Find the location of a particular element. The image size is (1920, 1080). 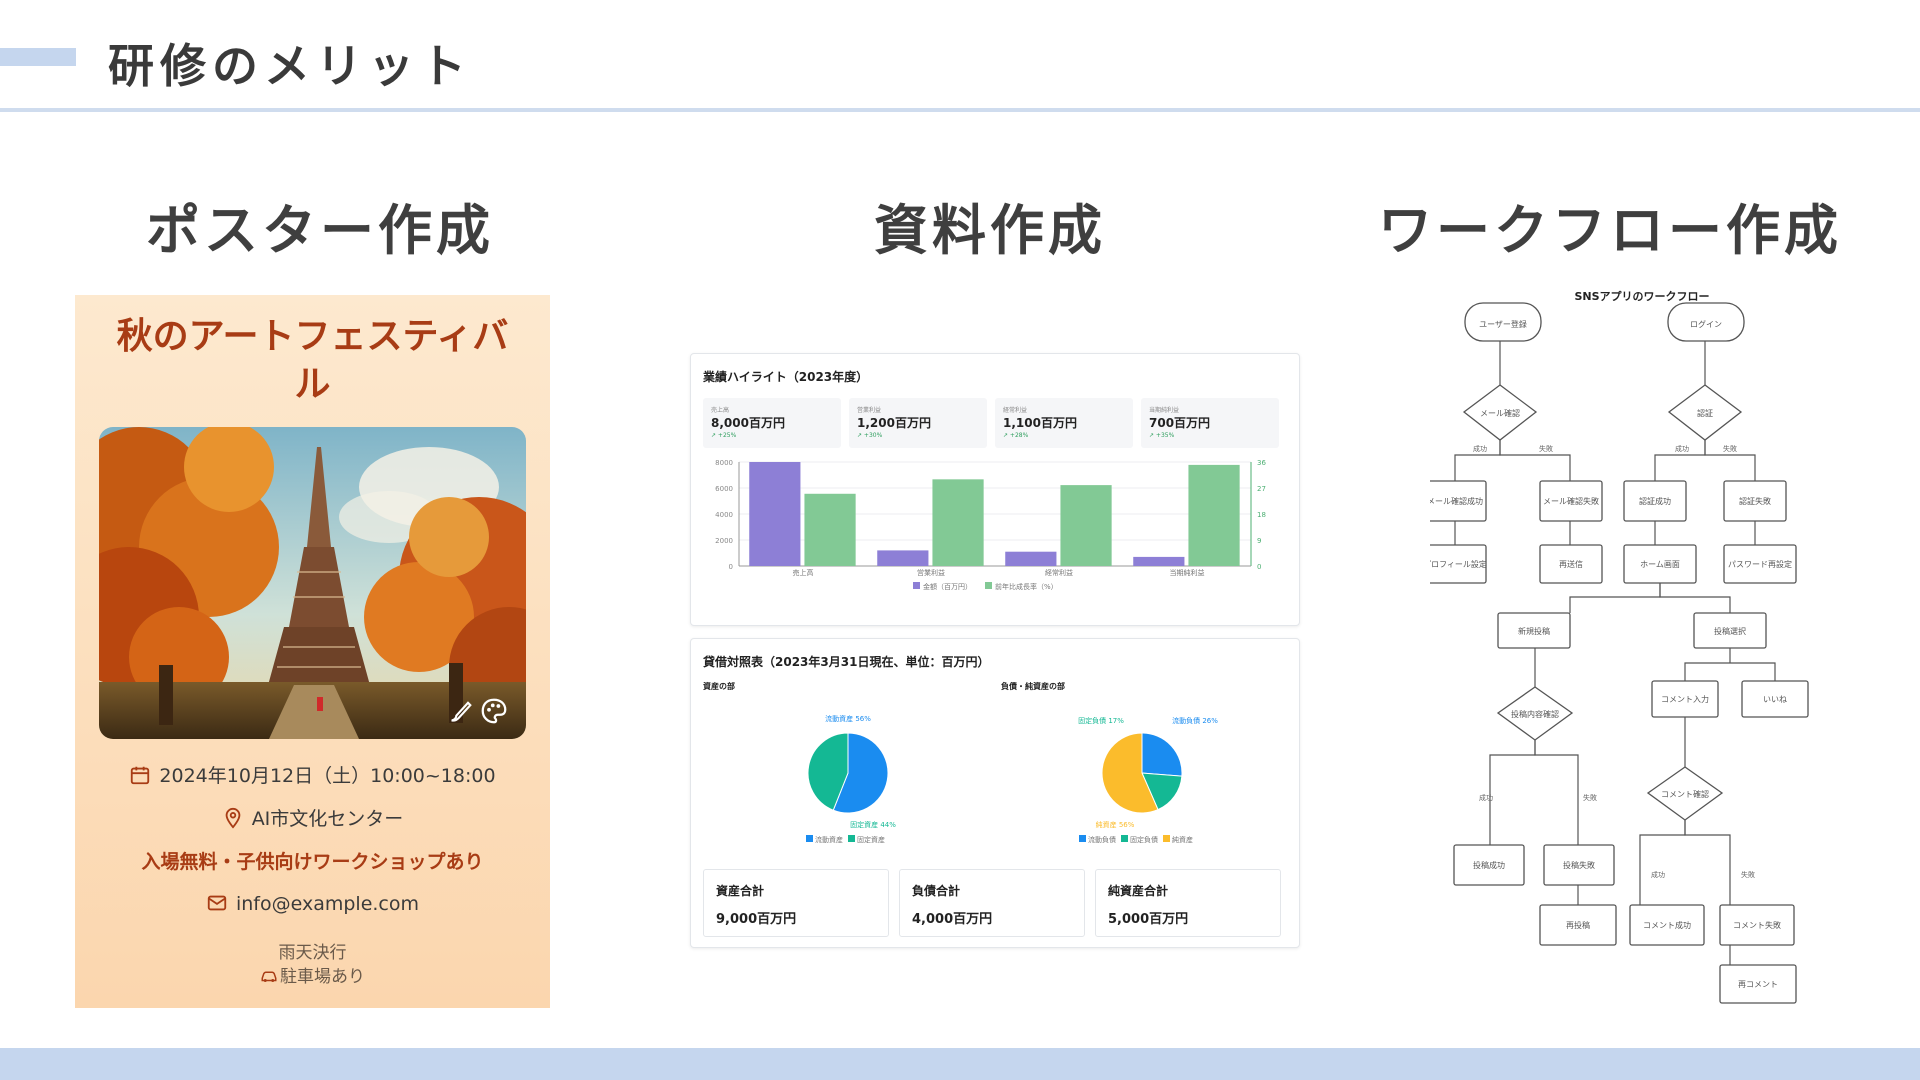

x-tick-label: 営業利益 is located at coordinates (931, 572).